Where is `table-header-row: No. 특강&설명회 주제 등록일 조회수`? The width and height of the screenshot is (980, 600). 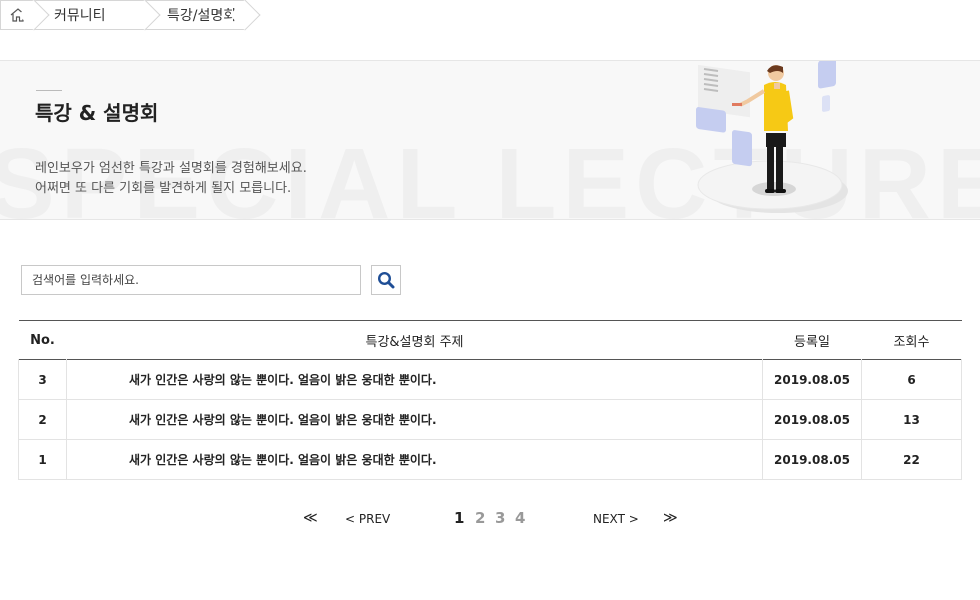 table-header-row: No. 특강&설명회 주제 등록일 조회수 is located at coordinates (490, 340).